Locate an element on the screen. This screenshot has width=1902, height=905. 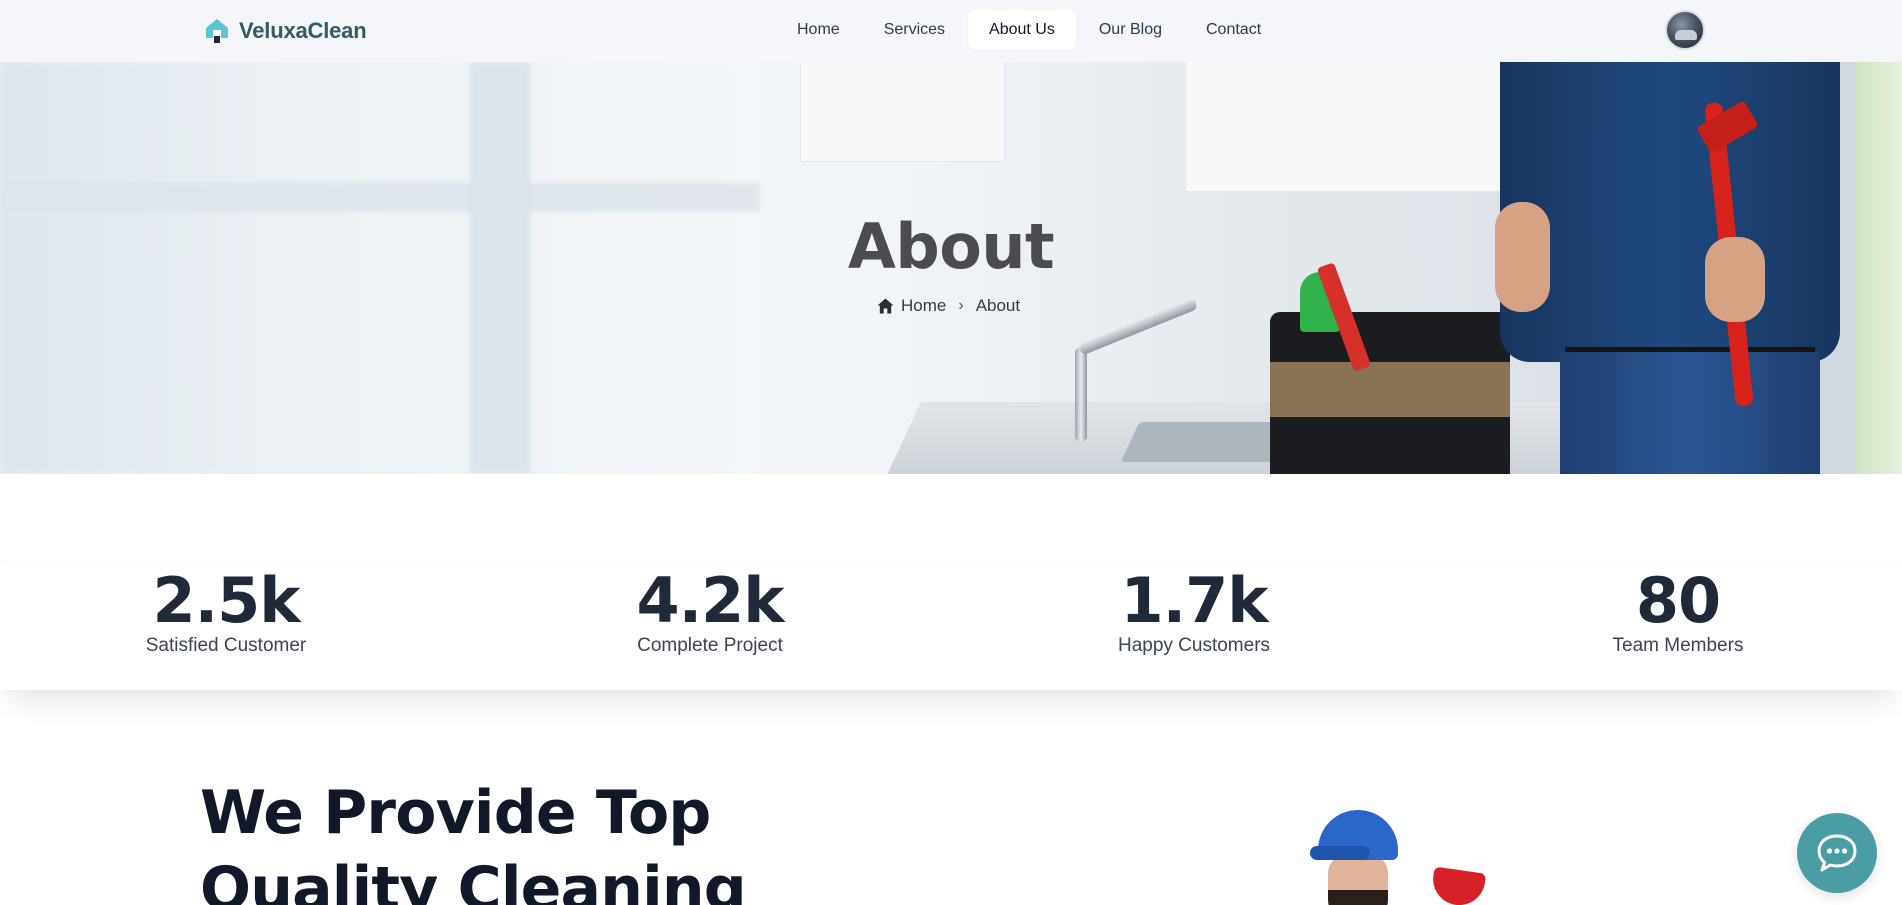
stat-label: Satisfied Customer is located at coordinates (226, 645).